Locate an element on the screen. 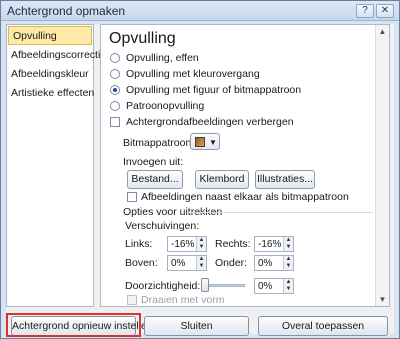 Image resolution: width=400 pixels, height=339 pixels. bitmap-pattern-label: Bitmappatroon: is located at coordinates (159, 143).